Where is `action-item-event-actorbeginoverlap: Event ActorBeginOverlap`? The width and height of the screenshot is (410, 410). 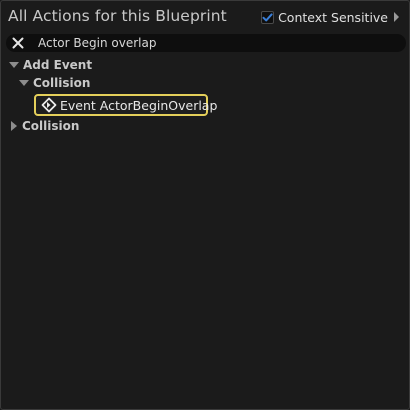 action-item-event-actorbeginoverlap: Event ActorBeginOverlap is located at coordinates (125, 105).